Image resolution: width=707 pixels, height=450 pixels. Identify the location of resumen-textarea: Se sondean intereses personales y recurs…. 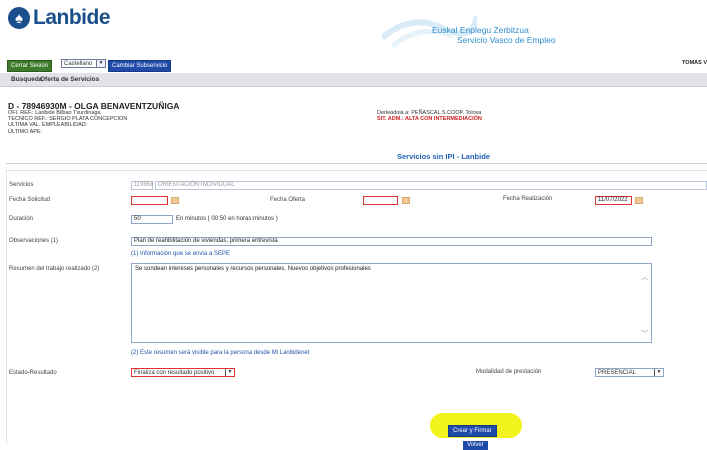
(391, 303).